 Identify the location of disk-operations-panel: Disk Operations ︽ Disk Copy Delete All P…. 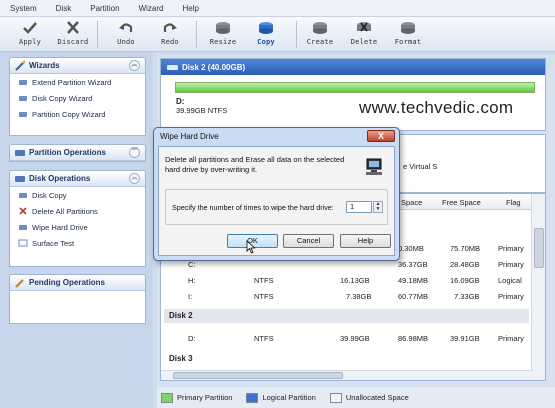
(77, 218).